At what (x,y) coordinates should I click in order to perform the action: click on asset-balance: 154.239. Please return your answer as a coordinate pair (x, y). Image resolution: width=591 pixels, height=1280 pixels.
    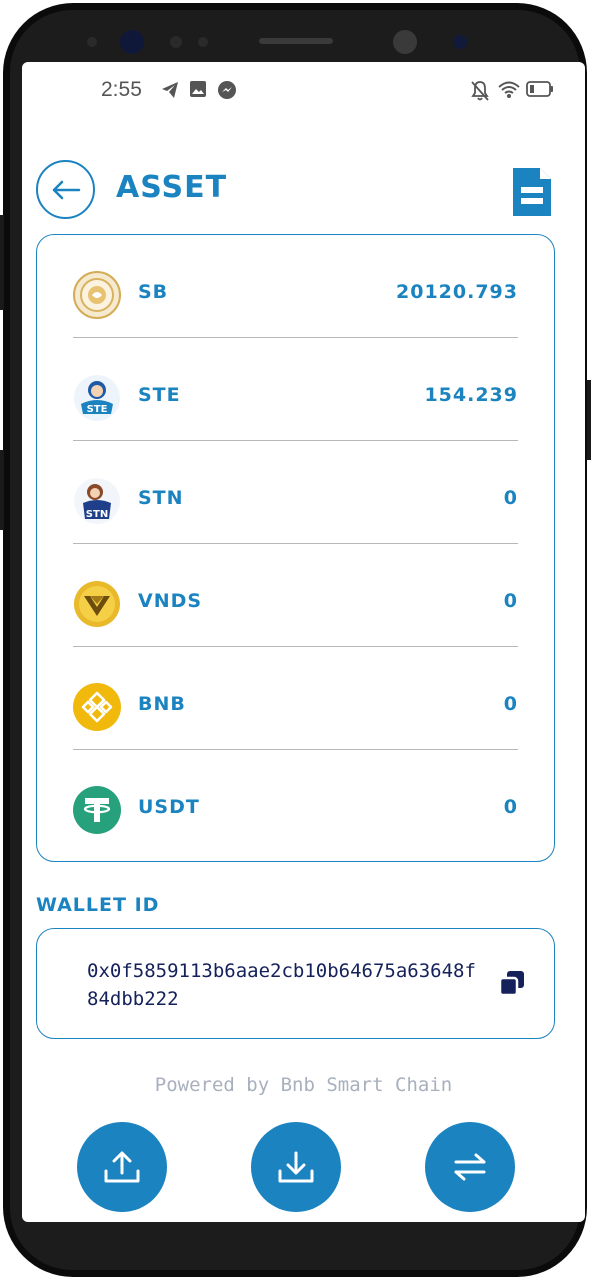
    Looking at the image, I should click on (471, 395).